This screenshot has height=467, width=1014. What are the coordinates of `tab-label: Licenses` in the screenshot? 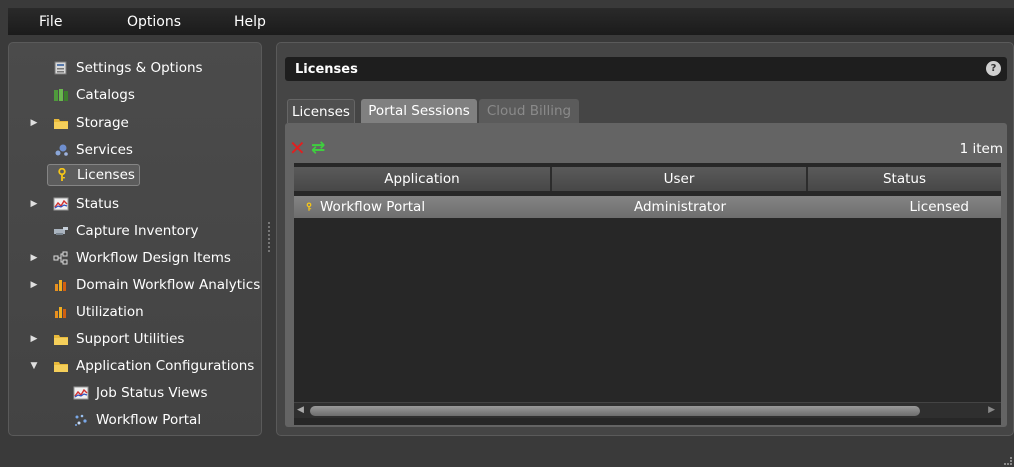 It's located at (321, 111).